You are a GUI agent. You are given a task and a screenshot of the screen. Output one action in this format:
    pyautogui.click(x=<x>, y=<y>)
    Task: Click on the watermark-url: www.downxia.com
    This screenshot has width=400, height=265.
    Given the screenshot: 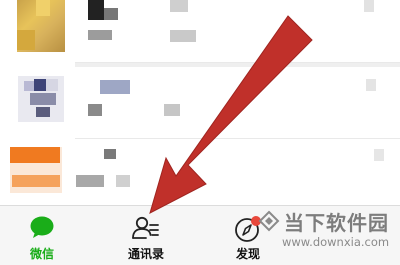 What is the action you would take?
    pyautogui.click(x=336, y=242)
    